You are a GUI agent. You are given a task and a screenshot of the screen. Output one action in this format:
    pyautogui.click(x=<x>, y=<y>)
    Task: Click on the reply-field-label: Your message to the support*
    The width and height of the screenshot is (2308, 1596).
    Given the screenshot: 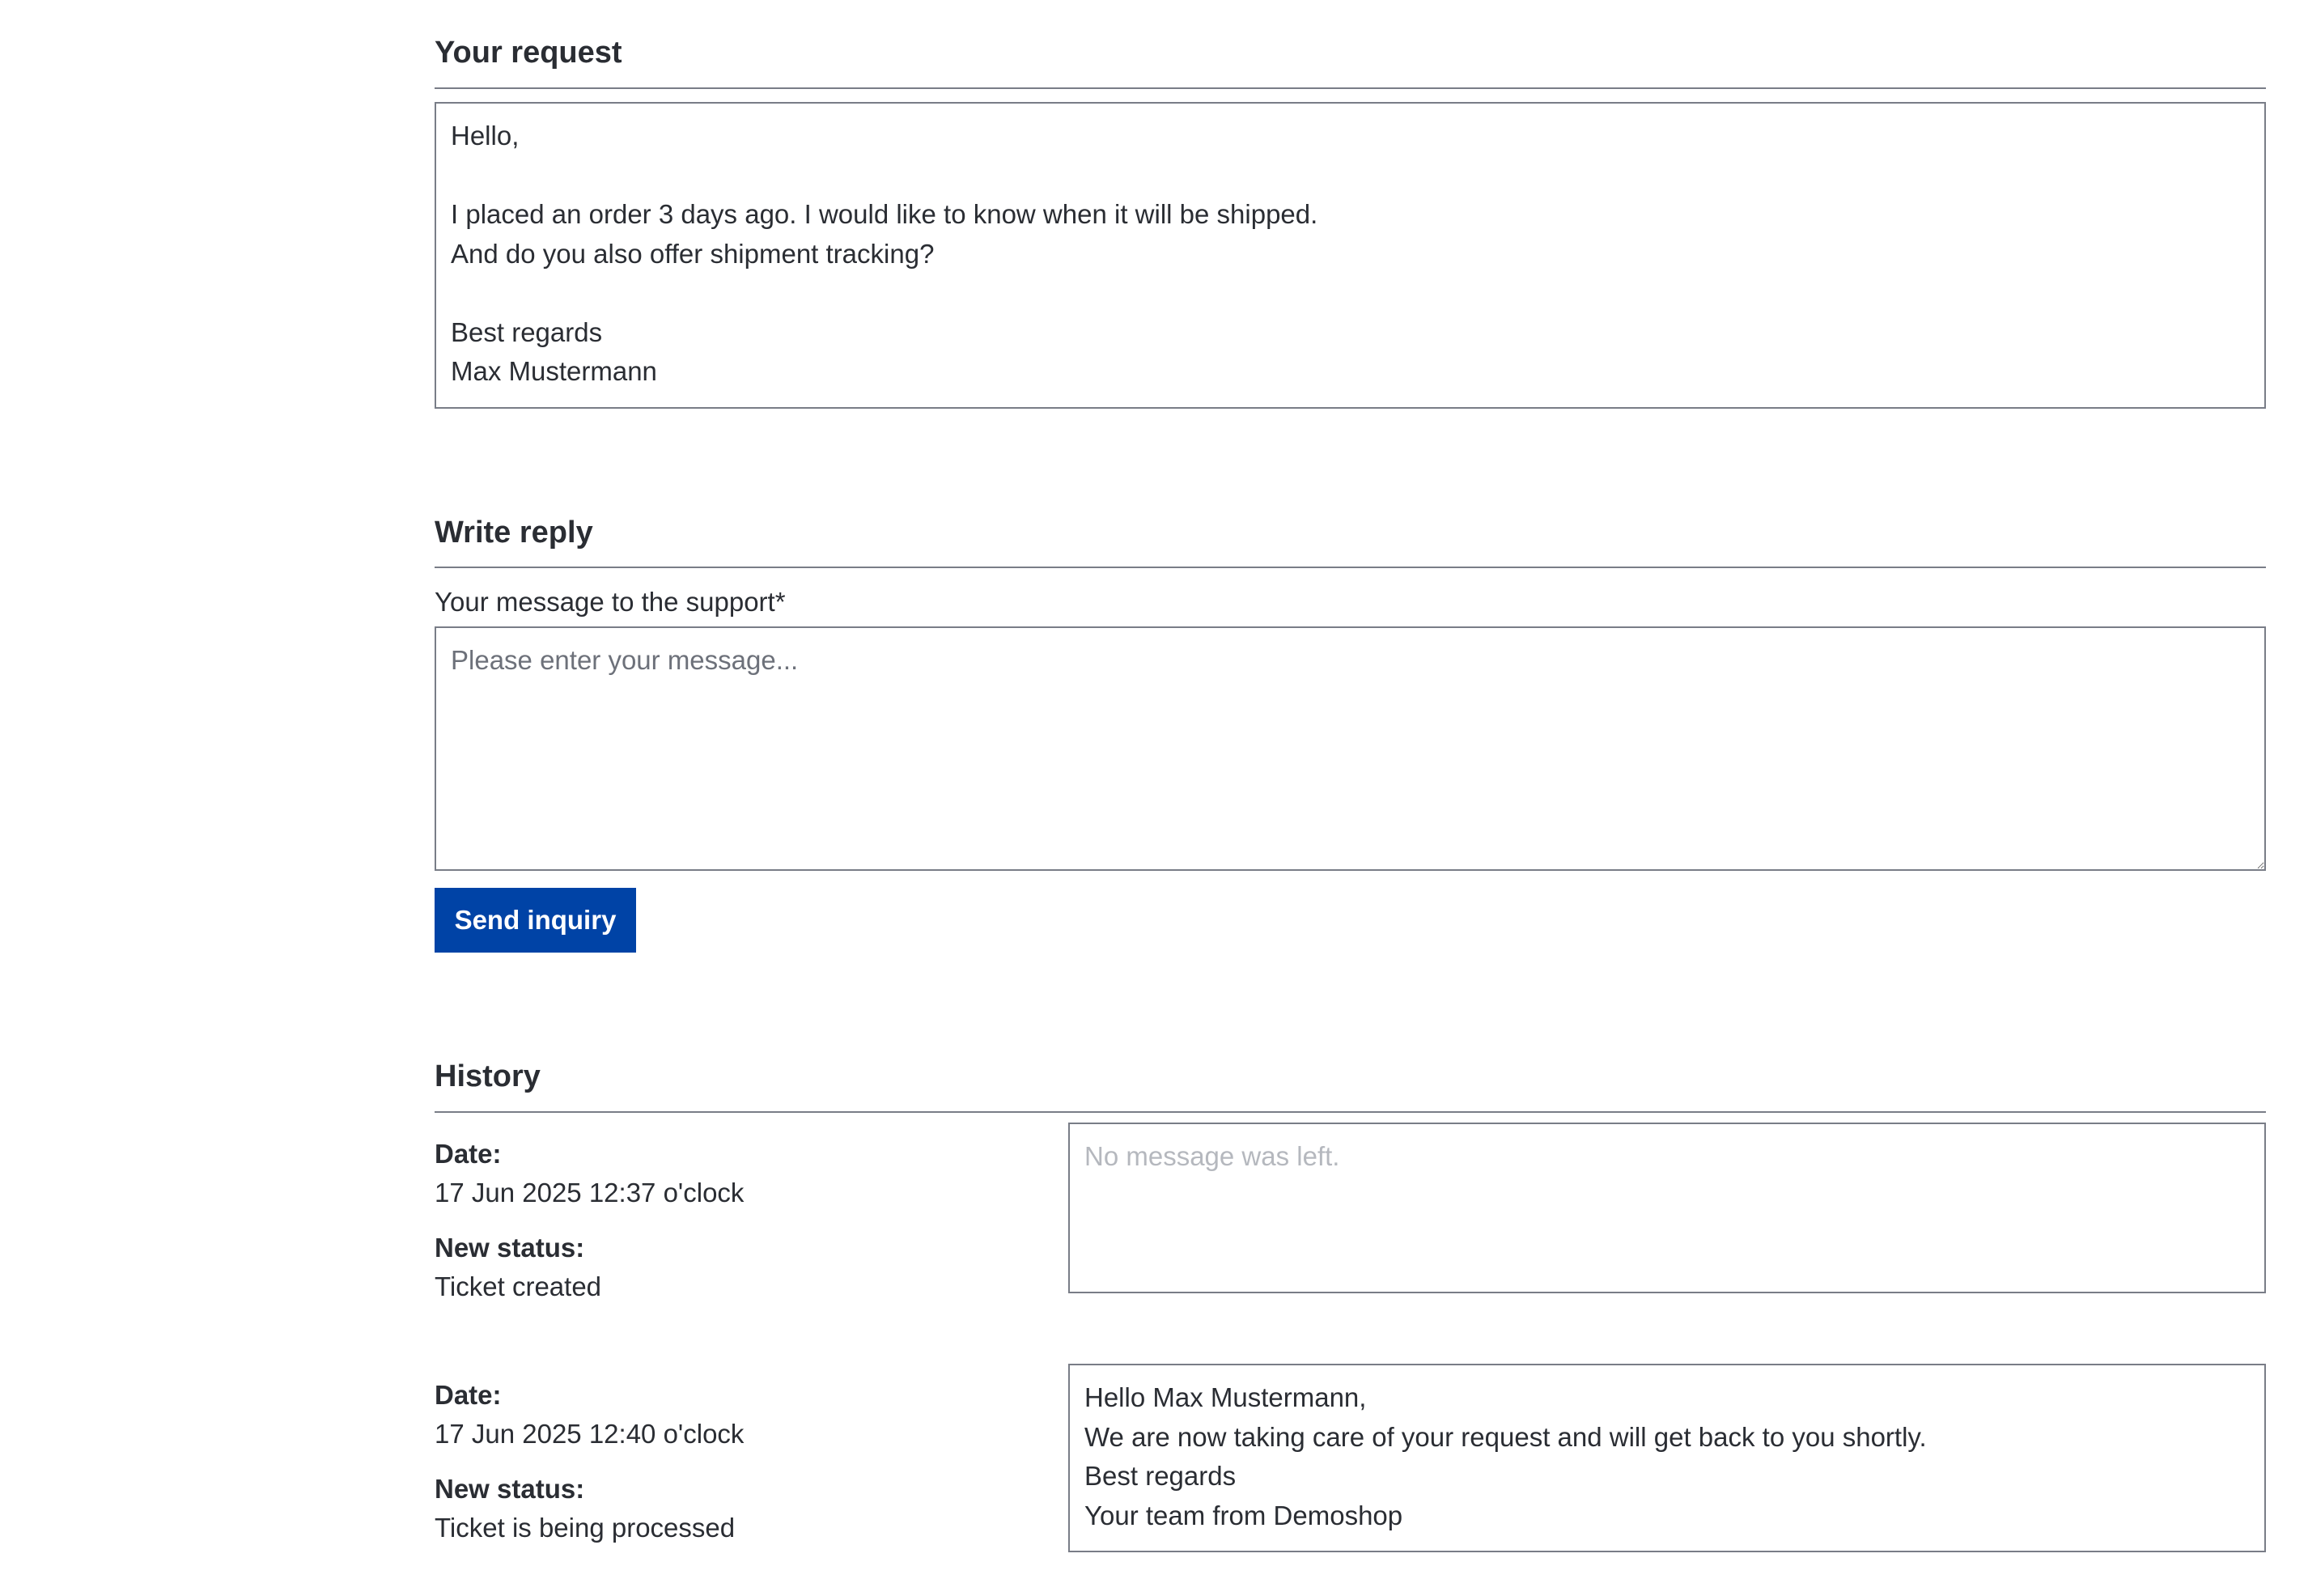 What is the action you would take?
    pyautogui.click(x=610, y=602)
    